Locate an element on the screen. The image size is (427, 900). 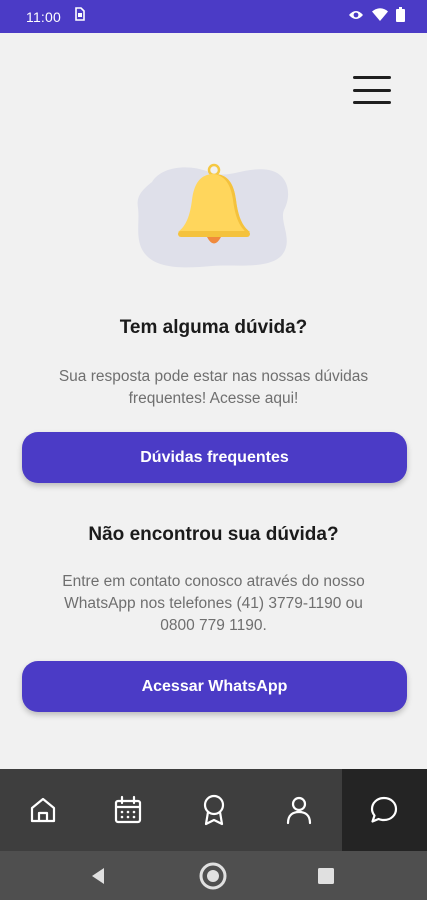
chat-icon is located at coordinates (384, 809).